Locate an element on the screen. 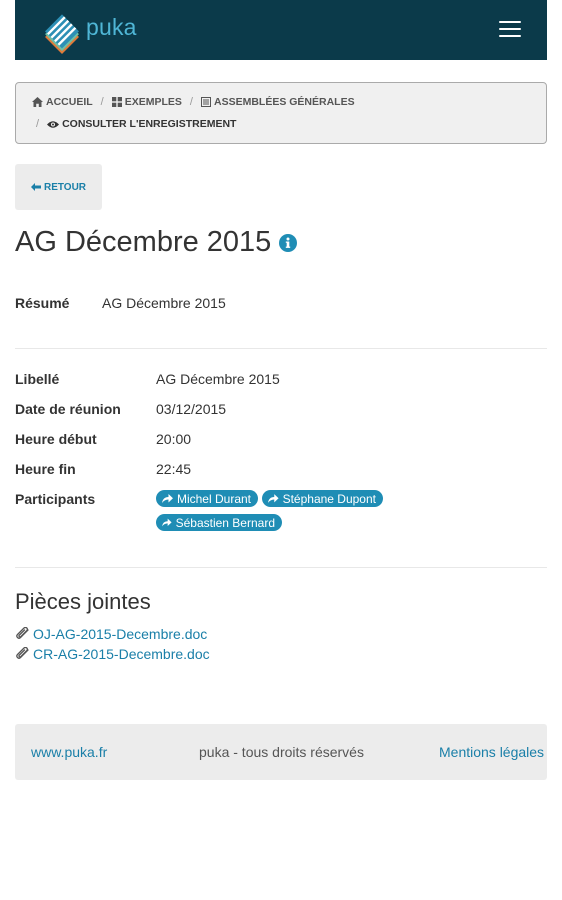 Image resolution: width=562 pixels, height=900 pixels. logo-text: puka is located at coordinates (111, 26).